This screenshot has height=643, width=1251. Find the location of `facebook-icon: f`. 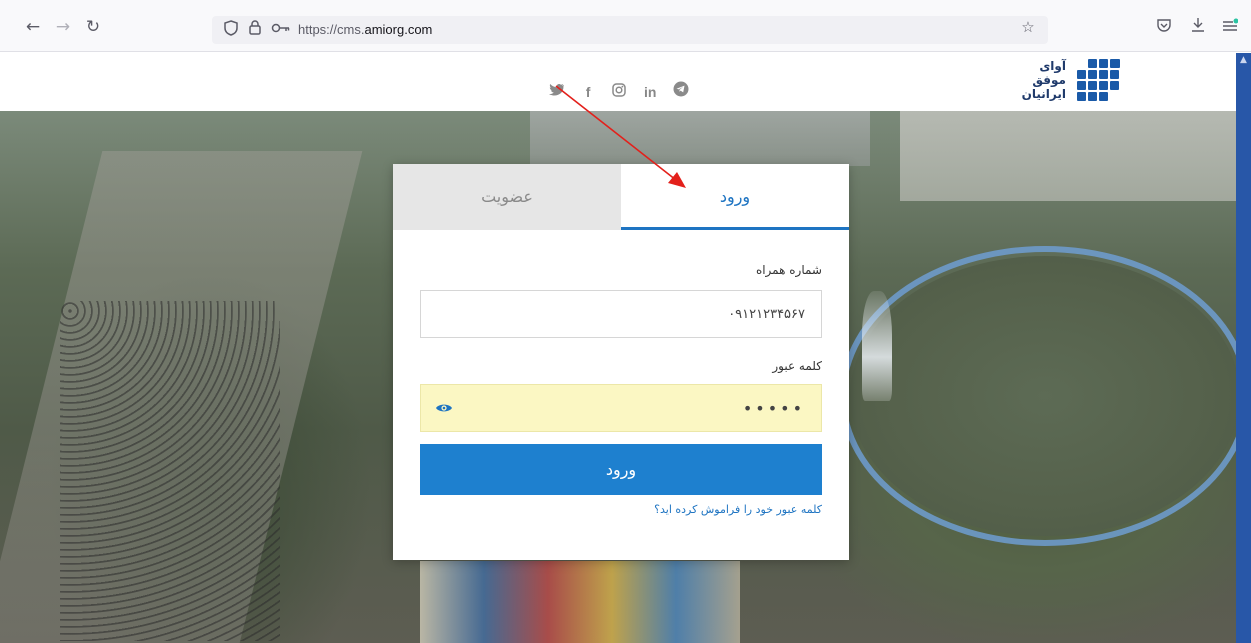

facebook-icon: f is located at coordinates (588, 92).